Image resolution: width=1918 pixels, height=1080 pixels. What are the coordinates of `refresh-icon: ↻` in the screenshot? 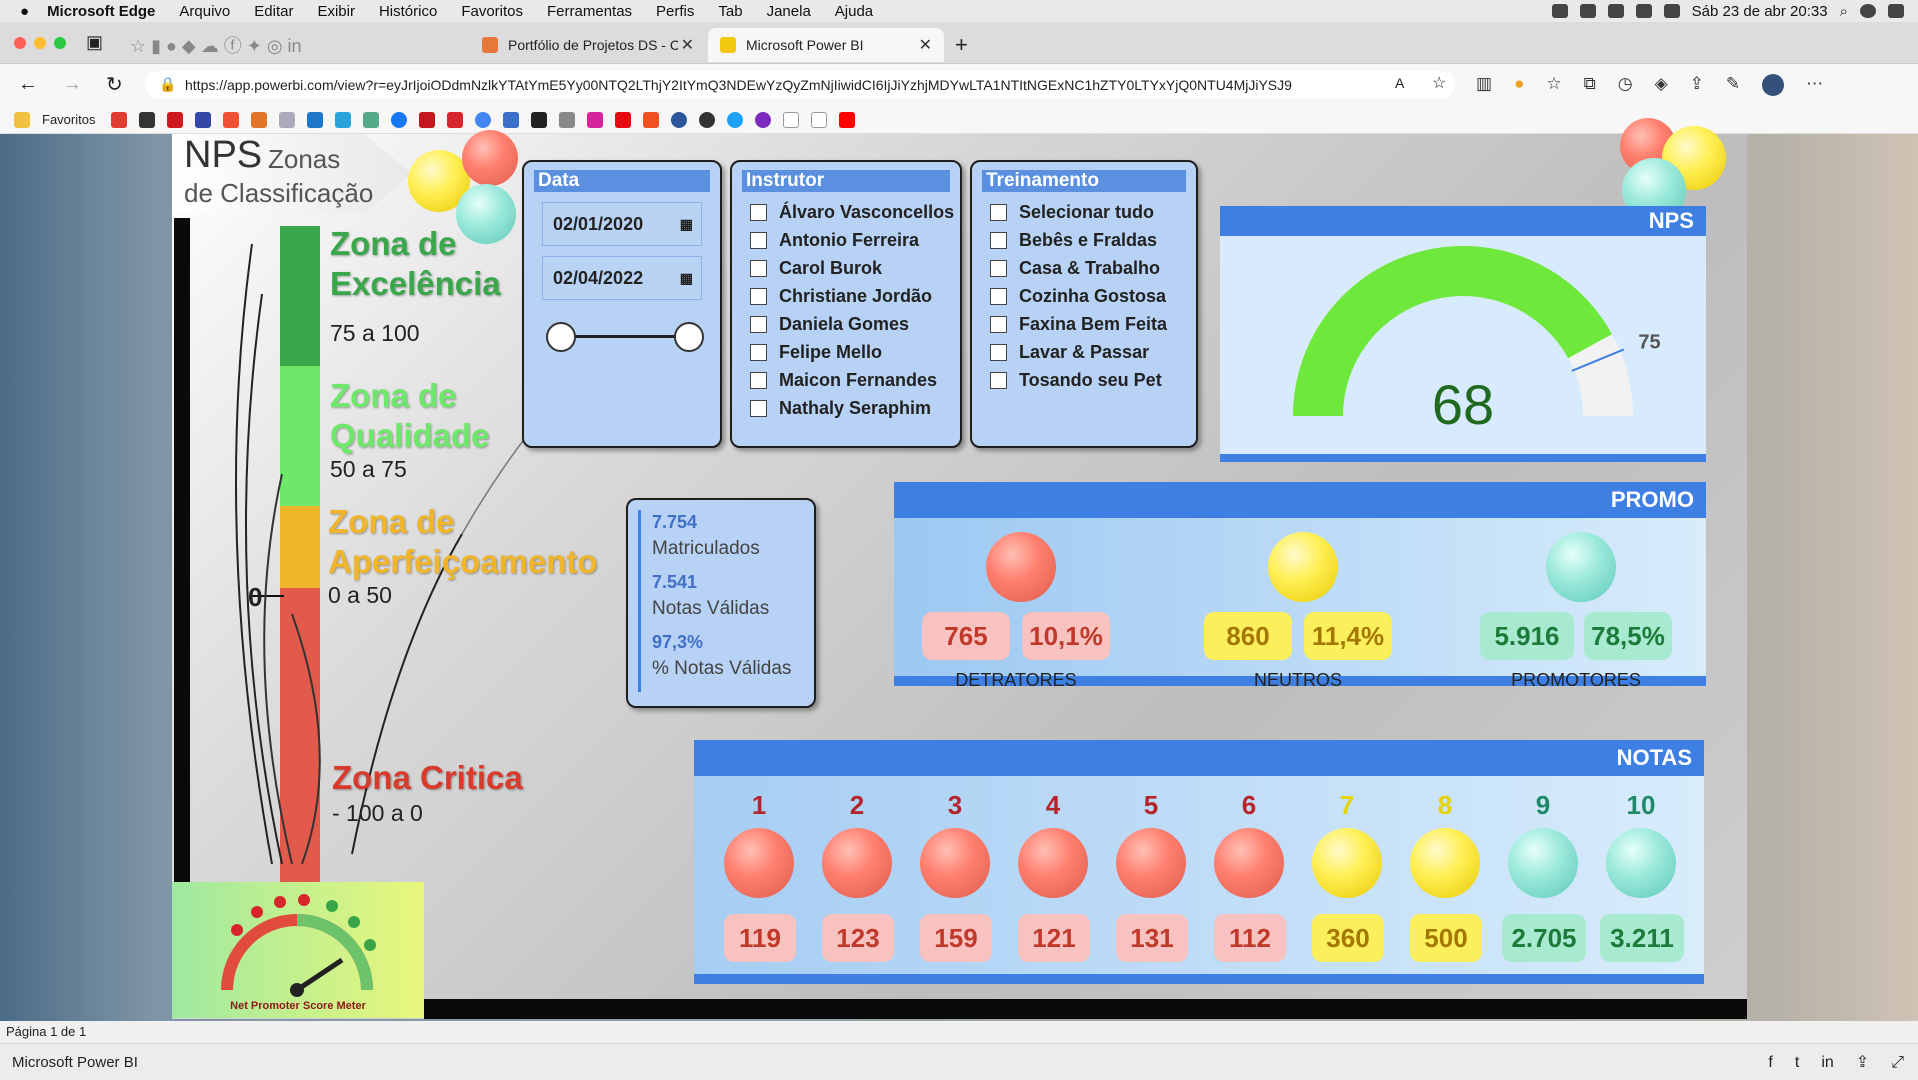 It's located at (114, 84).